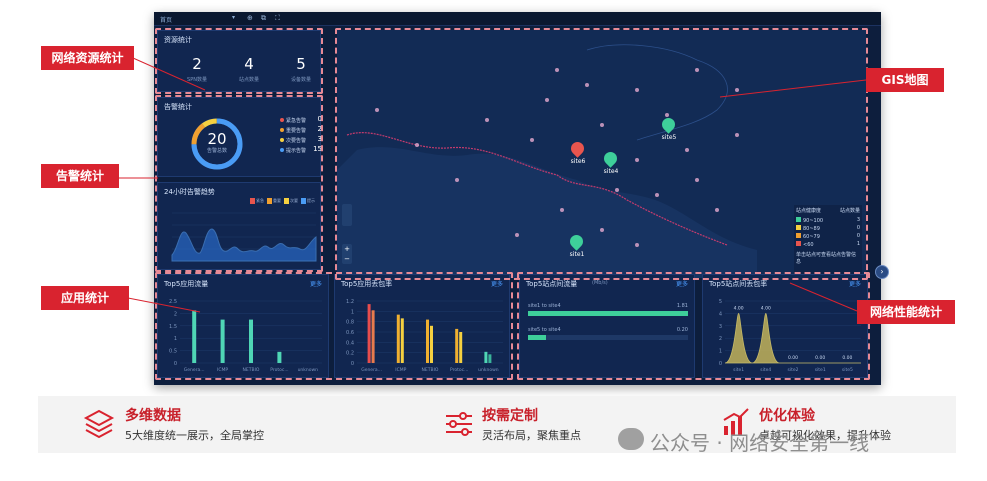 This screenshot has height=481, width=987. I want to click on copy-icon: ⧉, so click(263, 18).